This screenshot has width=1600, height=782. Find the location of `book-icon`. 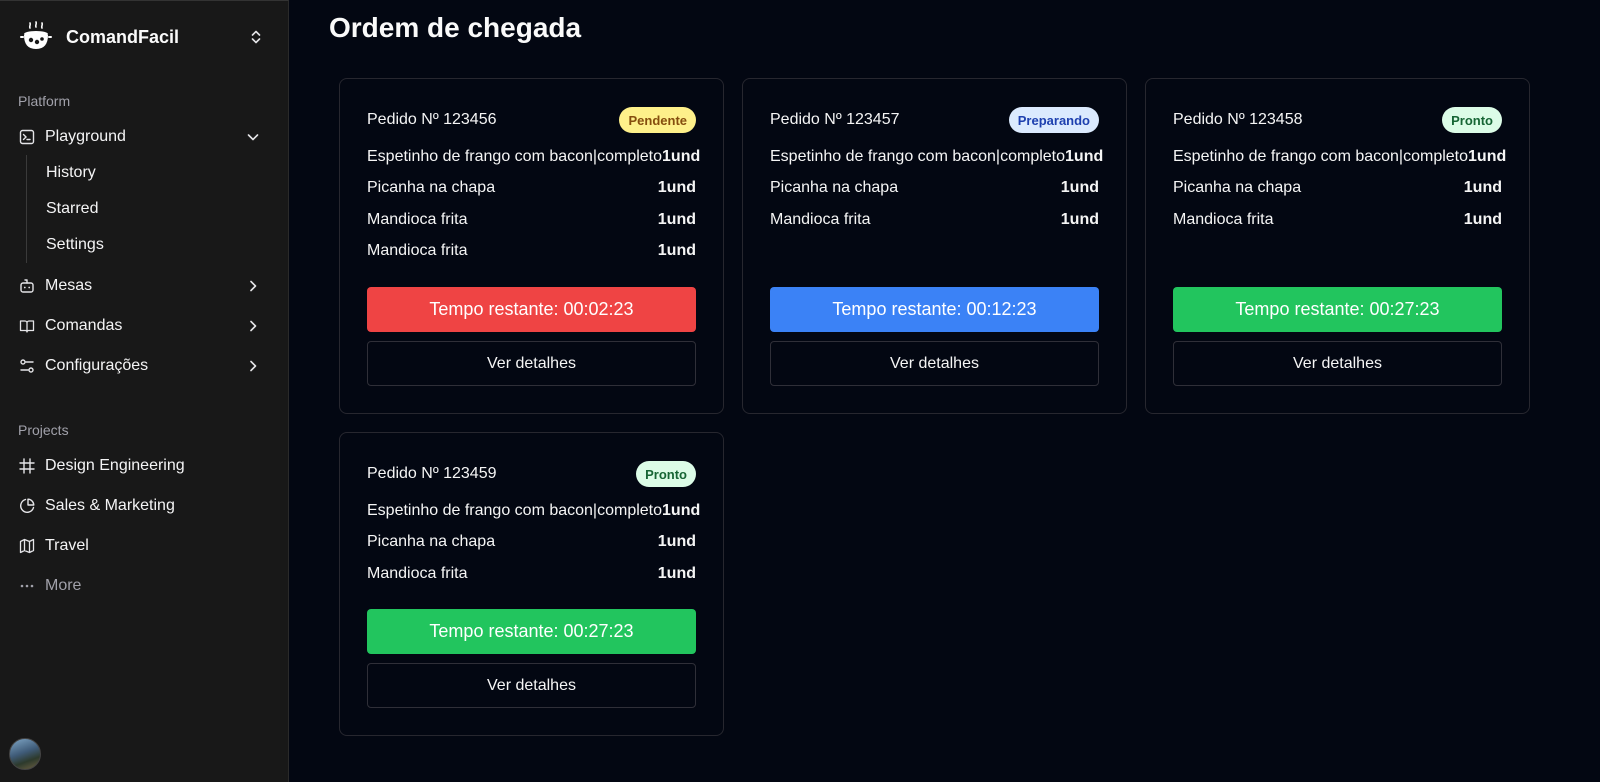

book-icon is located at coordinates (27, 326).